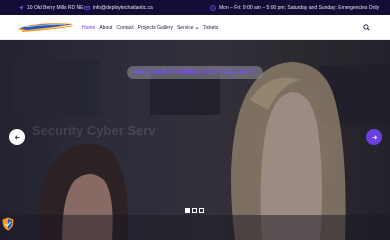 The height and width of the screenshot is (240, 390). What do you see at coordinates (195, 72) in the screenshot?
I see `welcome-banner: WELCOME TO DEPLOYTECH ATLANTIC!` at bounding box center [195, 72].